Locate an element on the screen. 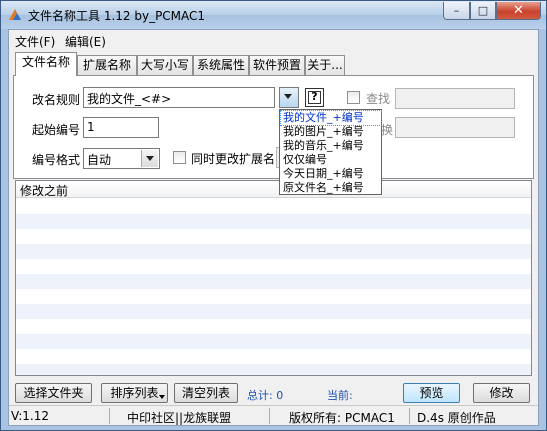 The height and width of the screenshot is (431, 547). rename-rule-label: 改名规则 is located at coordinates (56, 100).